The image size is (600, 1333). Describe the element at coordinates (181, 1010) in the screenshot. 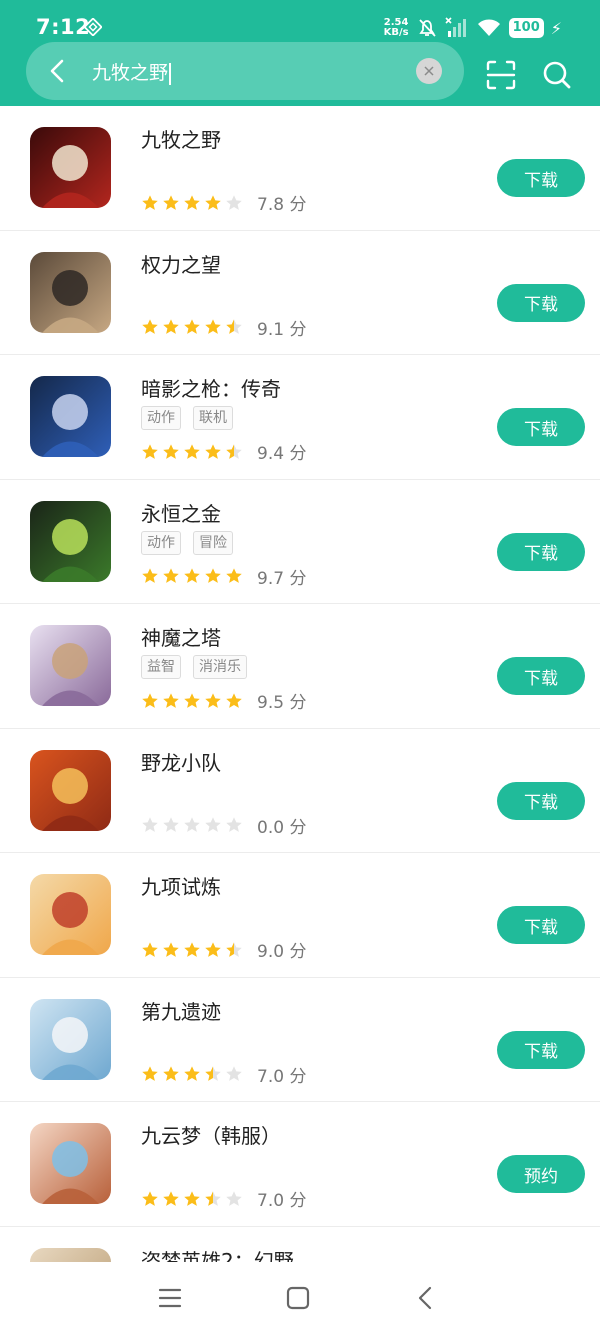

I see `app-name: 第九遗迹` at that location.